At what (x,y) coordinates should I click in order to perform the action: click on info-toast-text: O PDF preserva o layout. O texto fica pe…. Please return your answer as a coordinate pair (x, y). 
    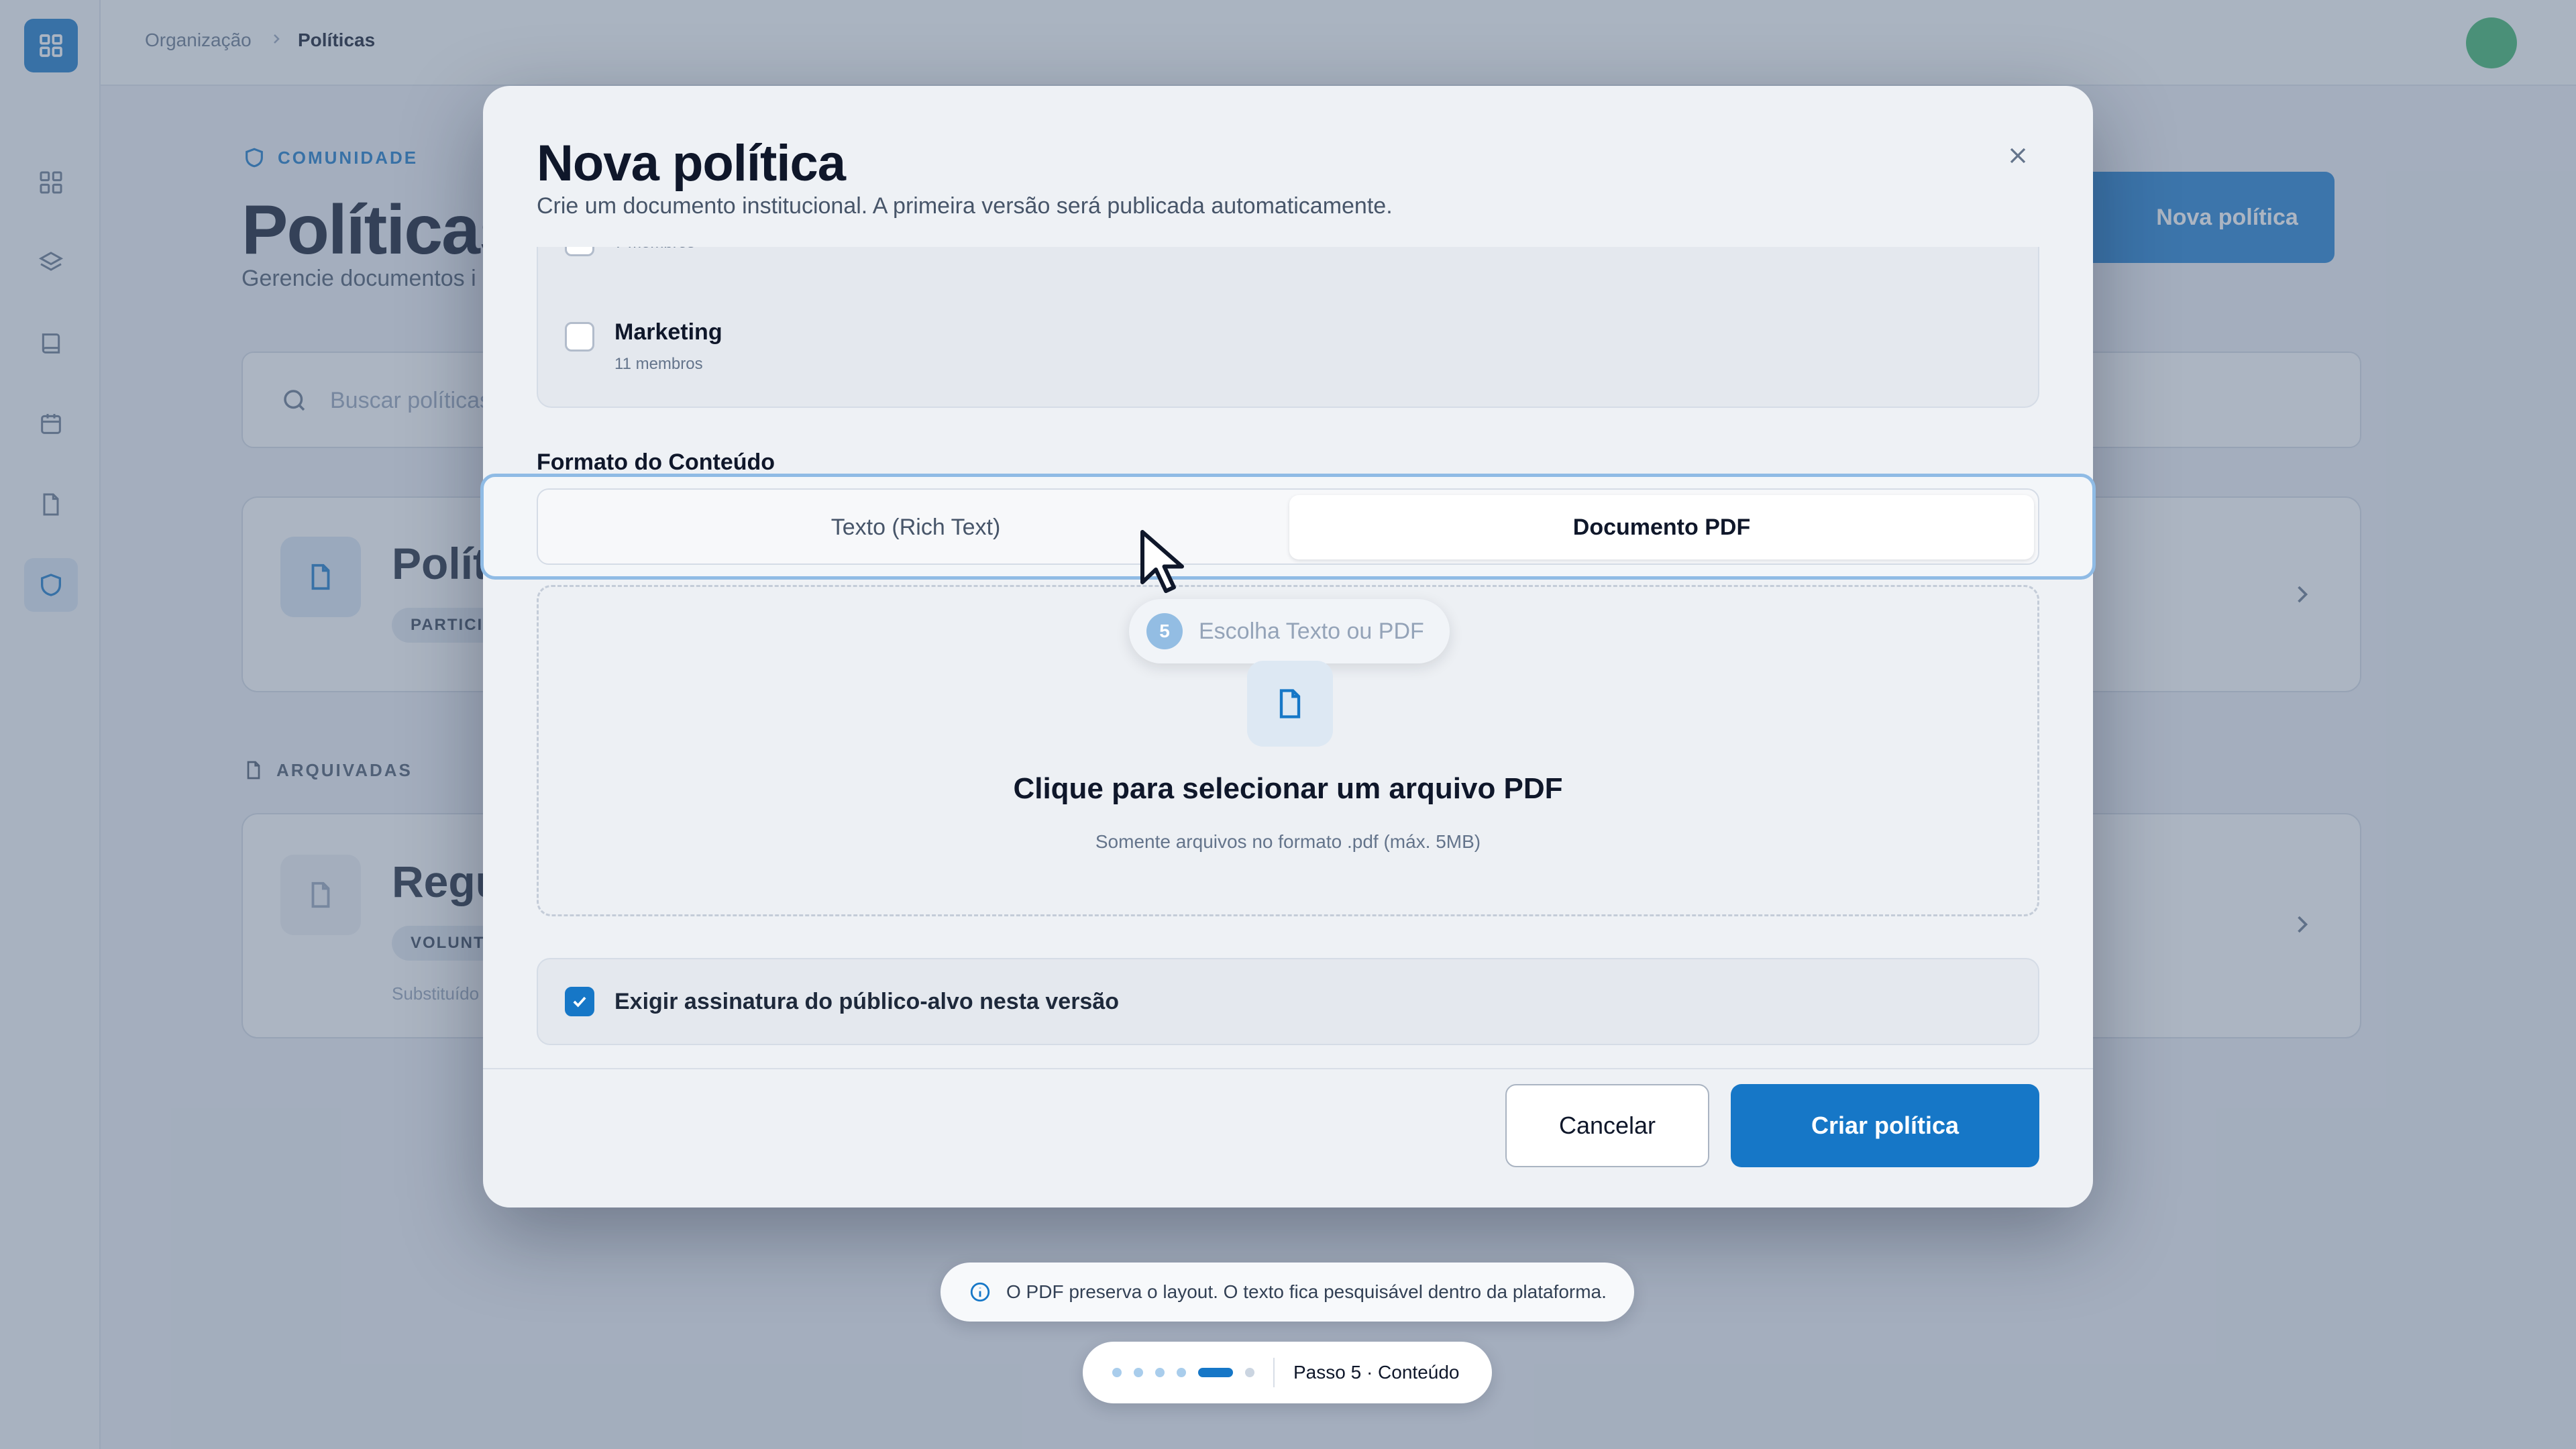
    Looking at the image, I should click on (1306, 1291).